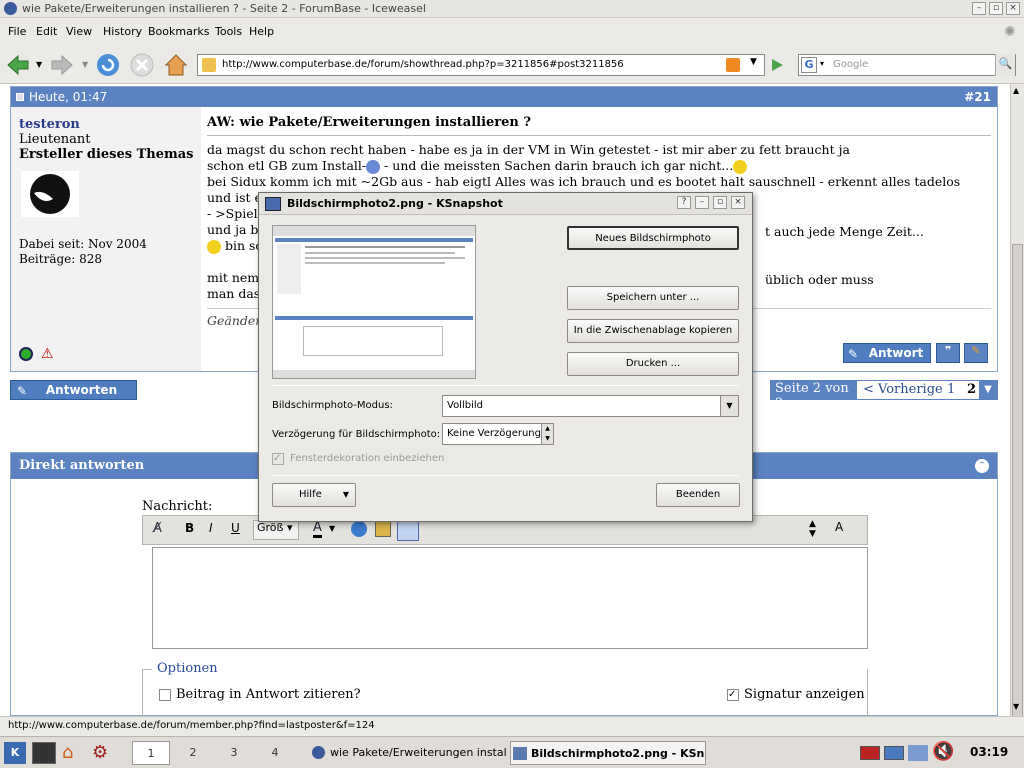 This screenshot has width=1024, height=768. What do you see at coordinates (684, 202) in the screenshot?
I see `dialog-help-icon: ?` at bounding box center [684, 202].